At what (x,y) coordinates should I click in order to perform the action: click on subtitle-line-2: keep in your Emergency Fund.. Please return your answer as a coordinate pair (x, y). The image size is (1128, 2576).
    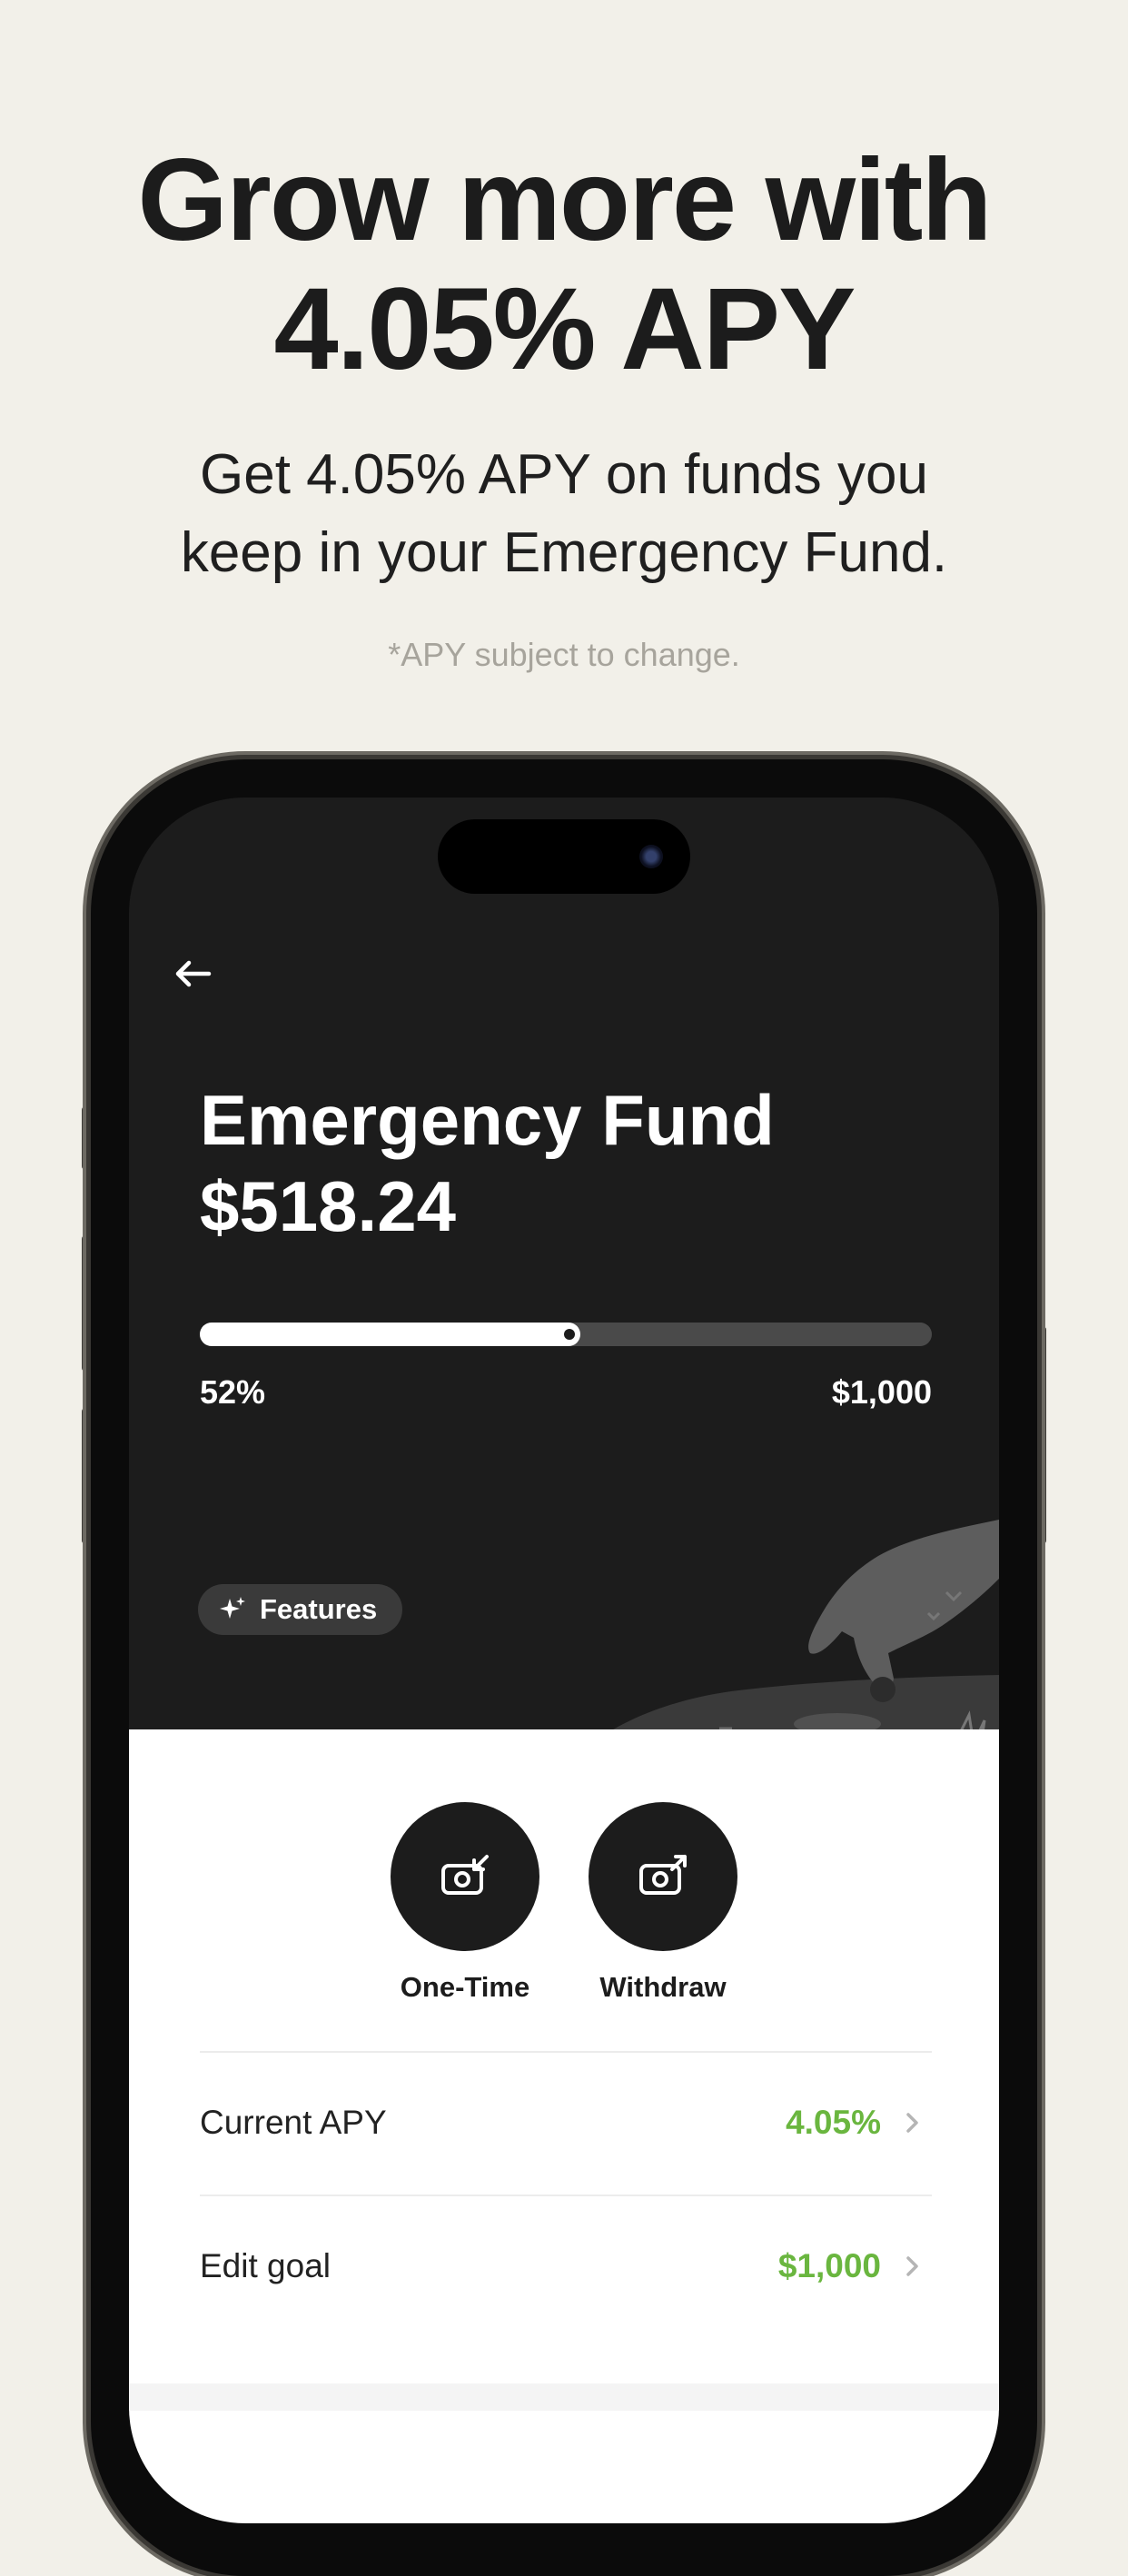
    Looking at the image, I should click on (564, 552).